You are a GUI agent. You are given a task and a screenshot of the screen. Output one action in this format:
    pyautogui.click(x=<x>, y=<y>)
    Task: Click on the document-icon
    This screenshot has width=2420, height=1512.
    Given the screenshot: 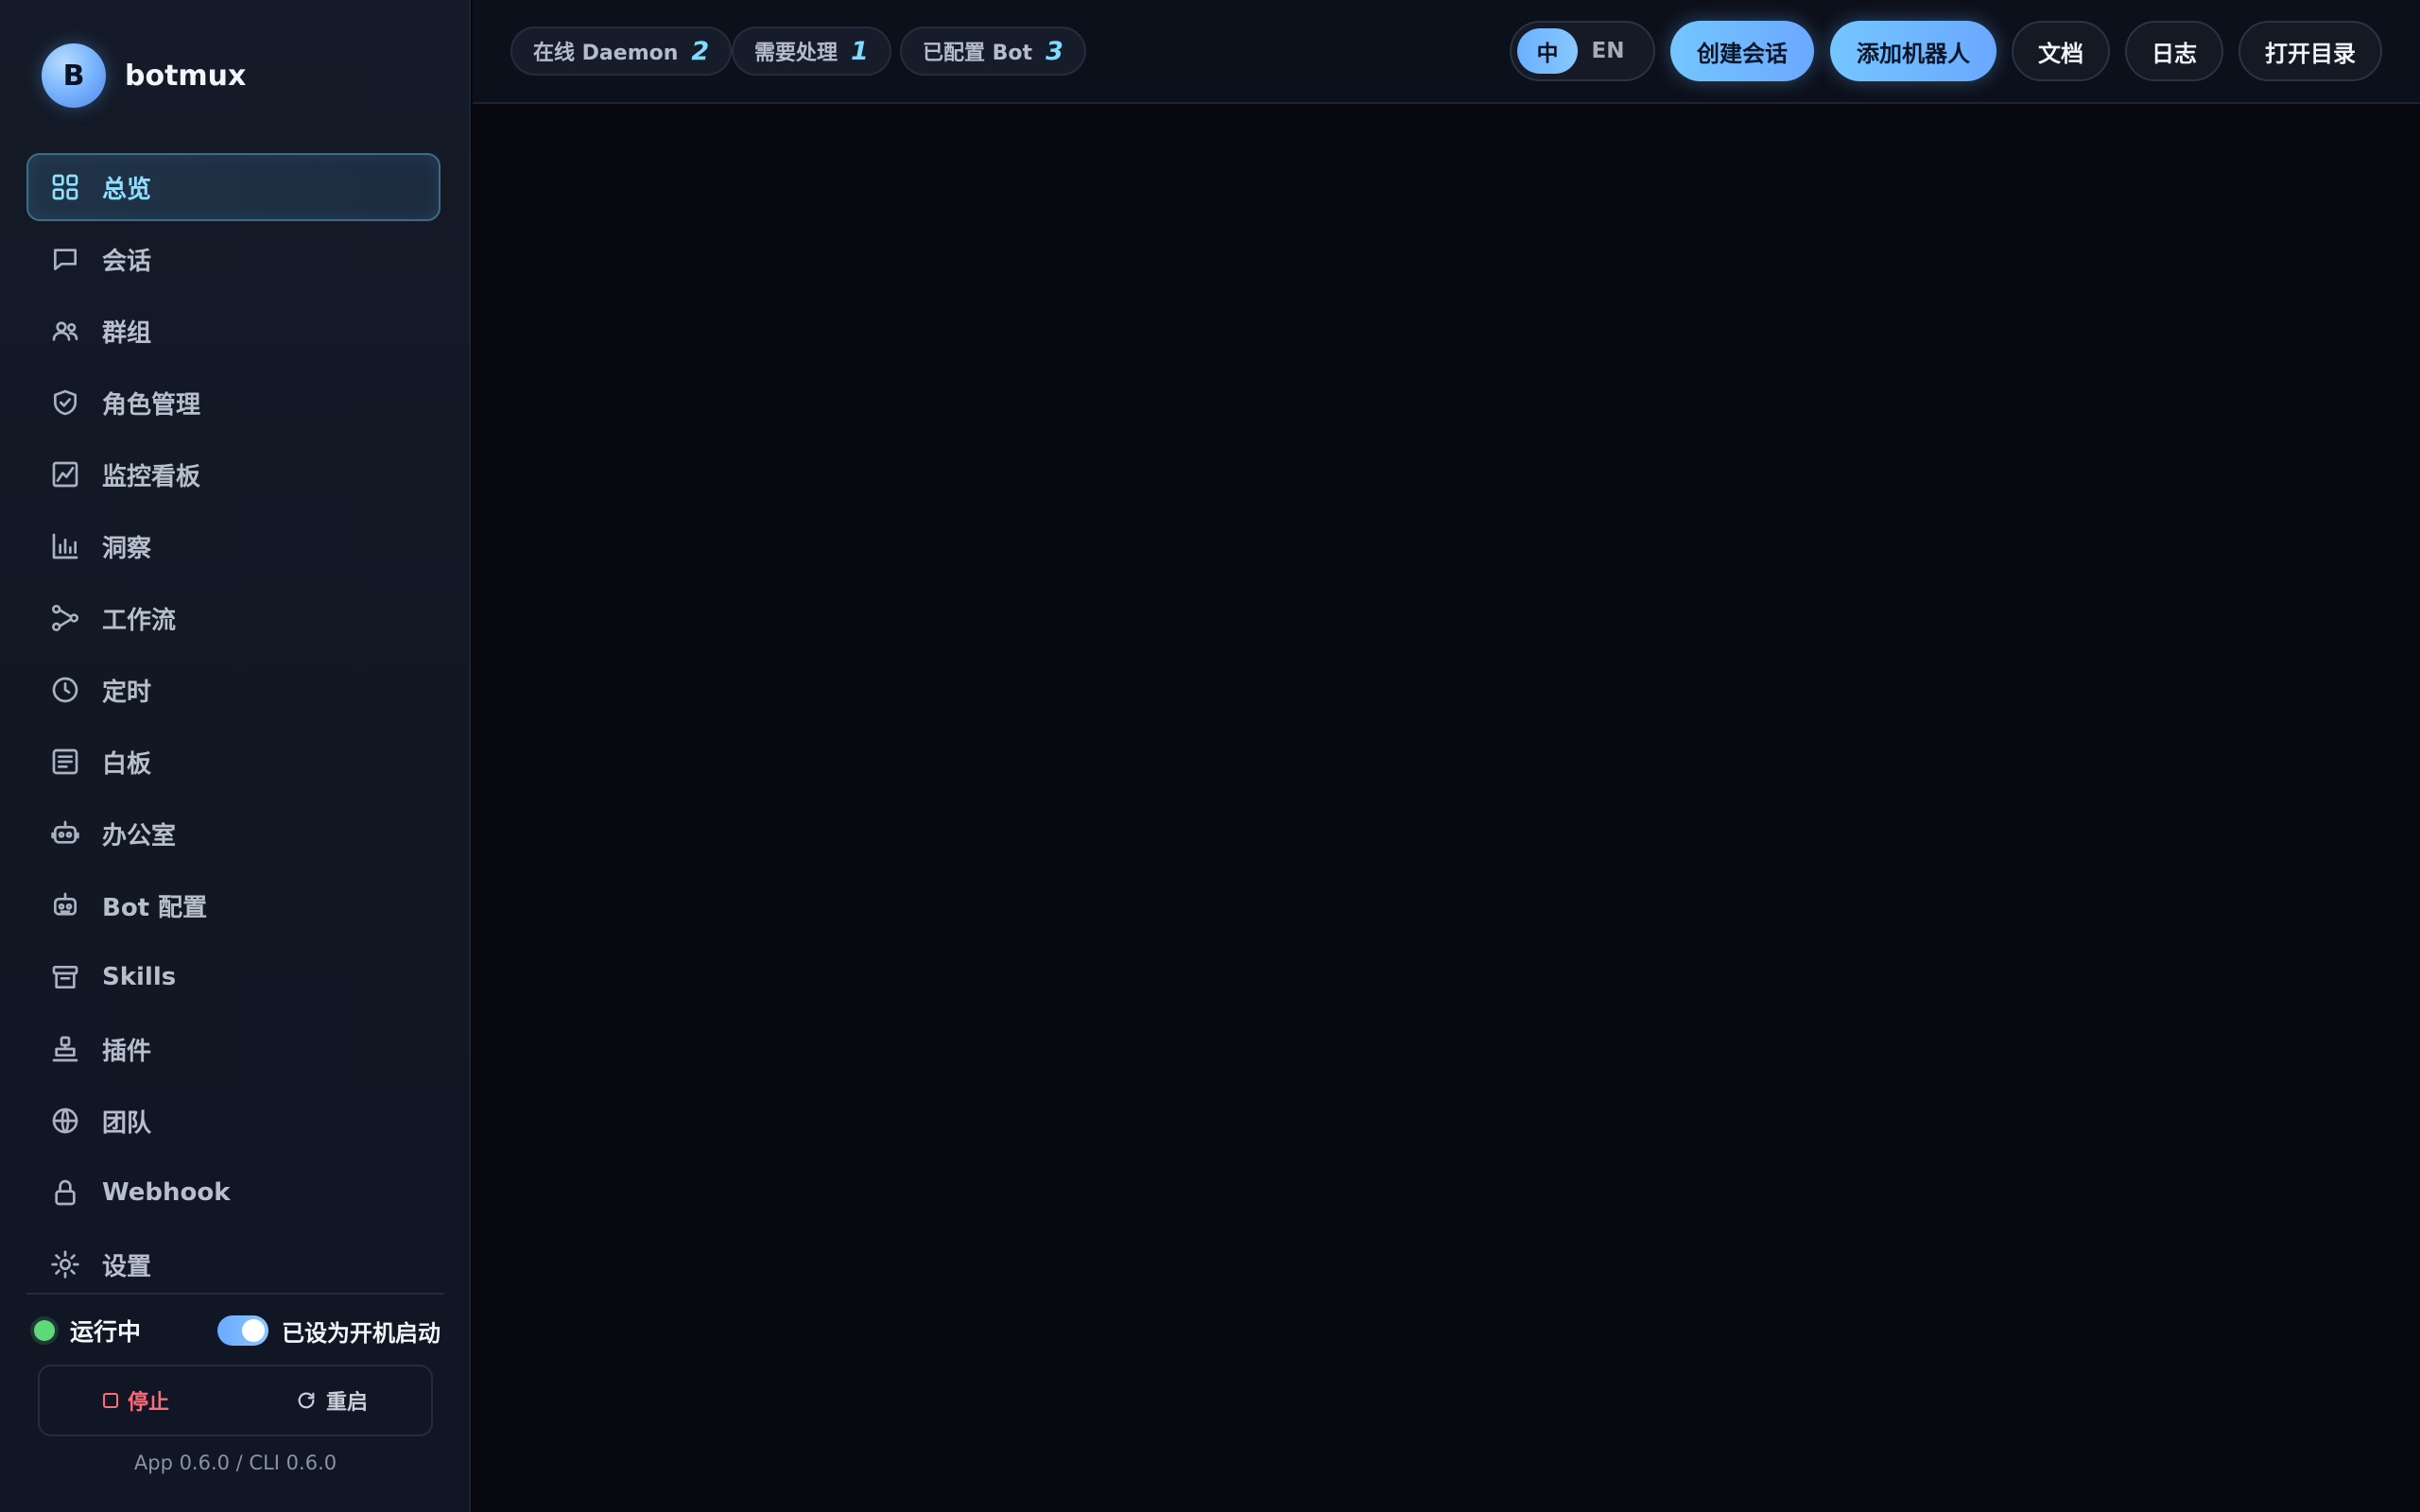 What is the action you would take?
    pyautogui.click(x=65, y=762)
    